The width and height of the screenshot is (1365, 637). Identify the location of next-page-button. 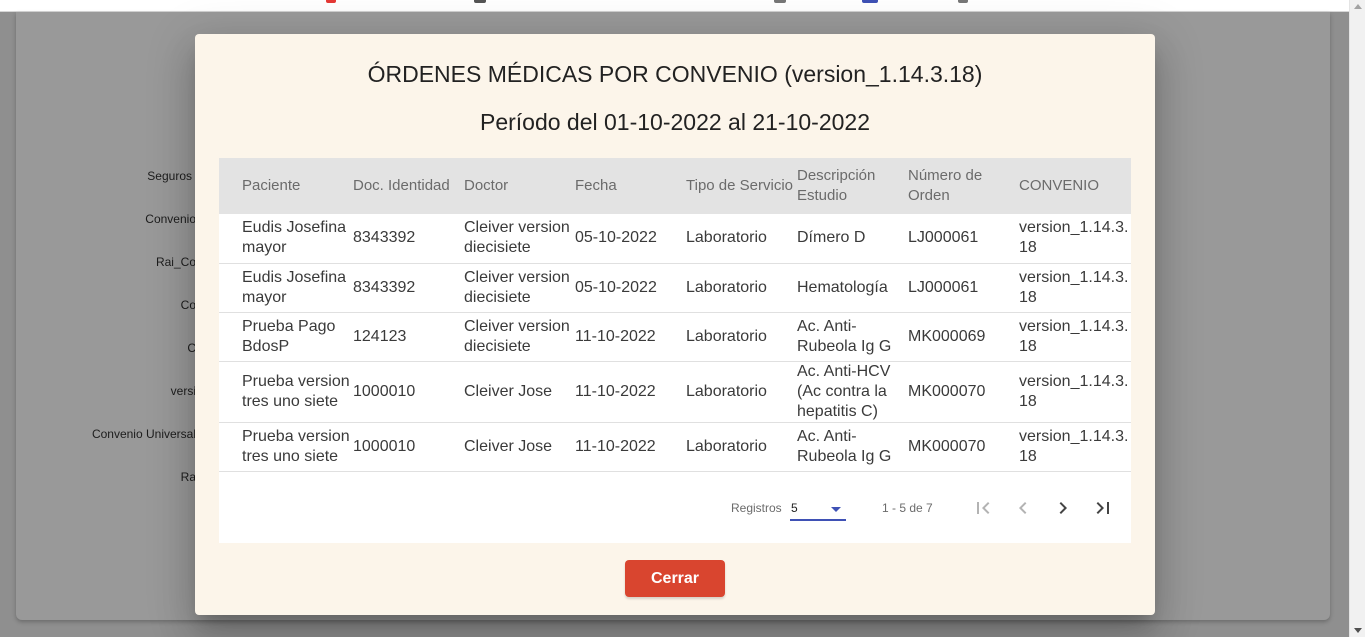
(1063, 508).